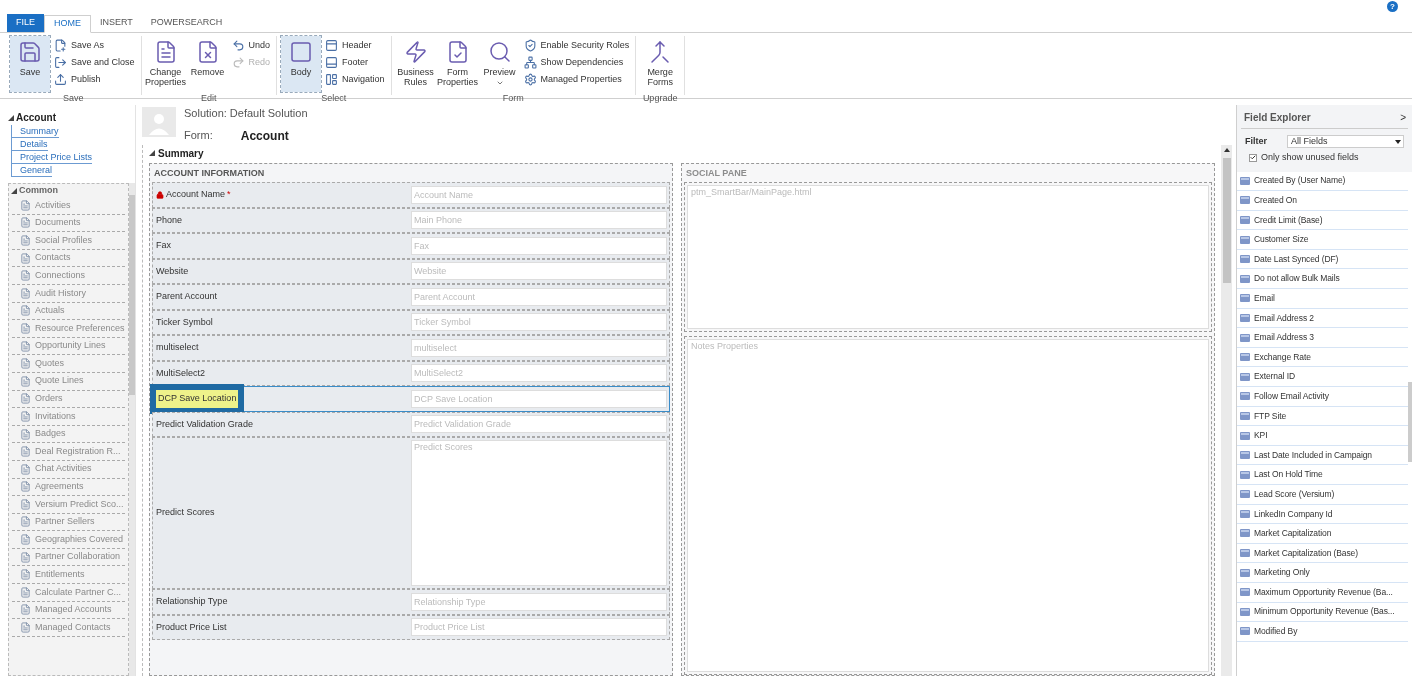  I want to click on field-item: FTP Site, so click(1322, 416).